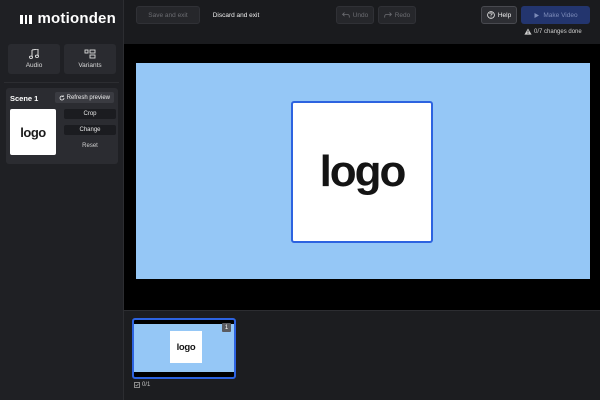 Image resolution: width=600 pixels, height=400 pixels. I want to click on discard-and-exit-button: Discard and exit, so click(236, 15).